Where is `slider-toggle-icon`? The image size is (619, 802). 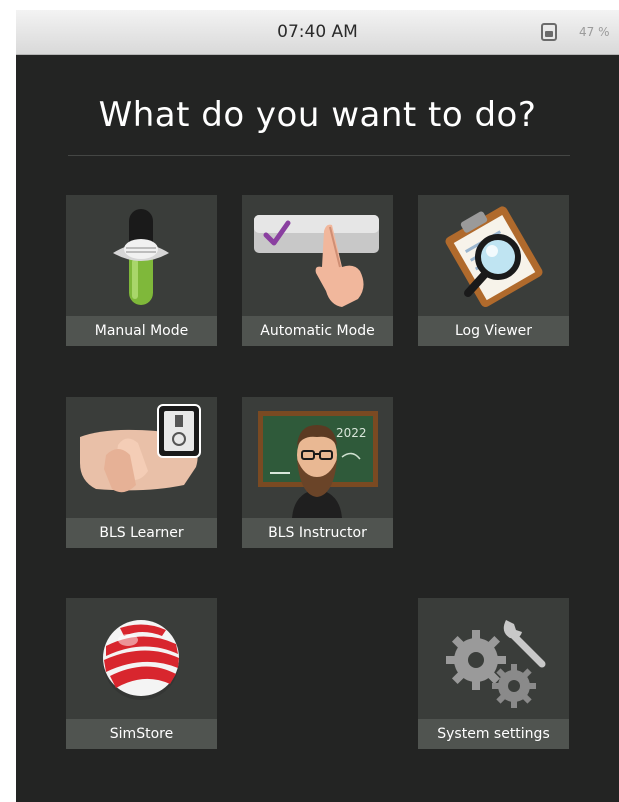 slider-toggle-icon is located at coordinates (141, 257).